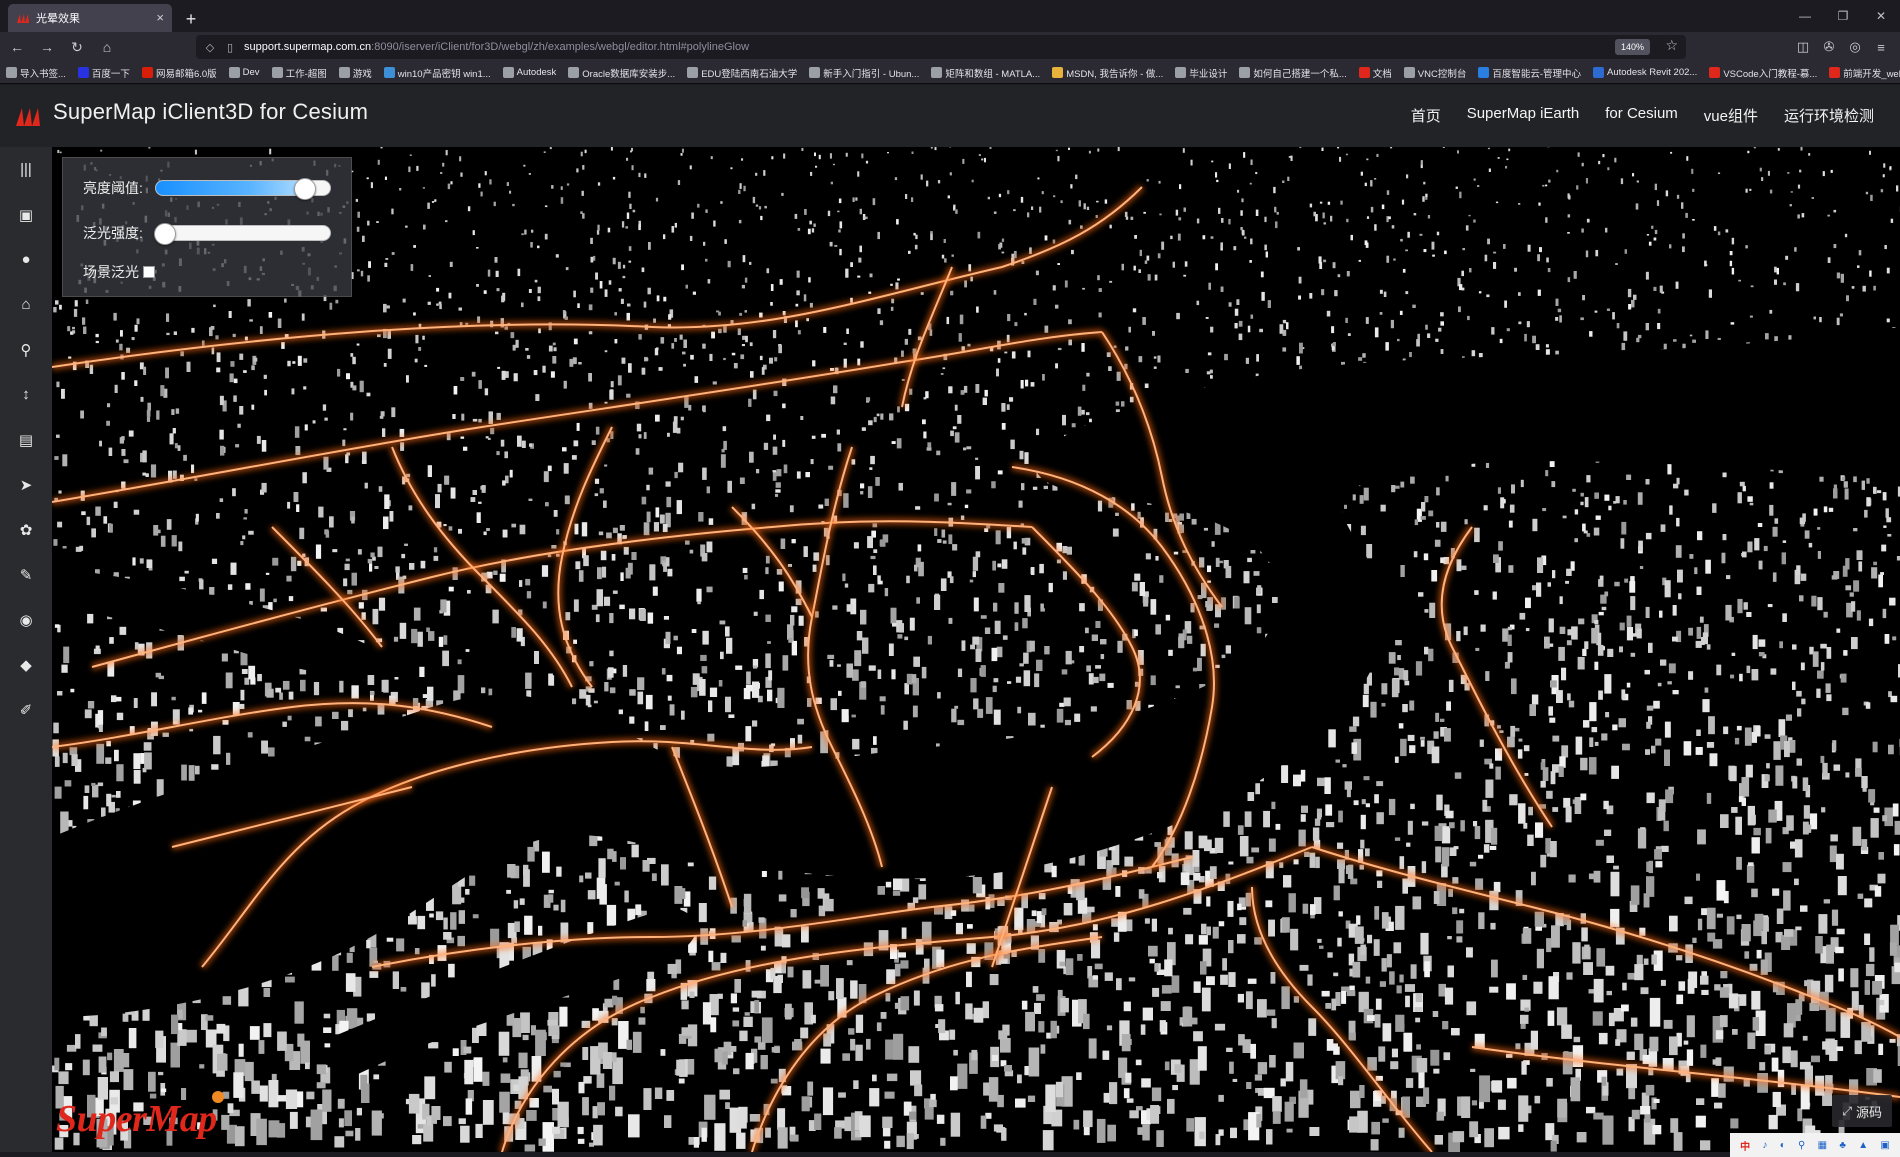 This screenshot has width=1900, height=1157. What do you see at coordinates (26, 349) in the screenshot?
I see `sidebar-item-search: ⚲` at bounding box center [26, 349].